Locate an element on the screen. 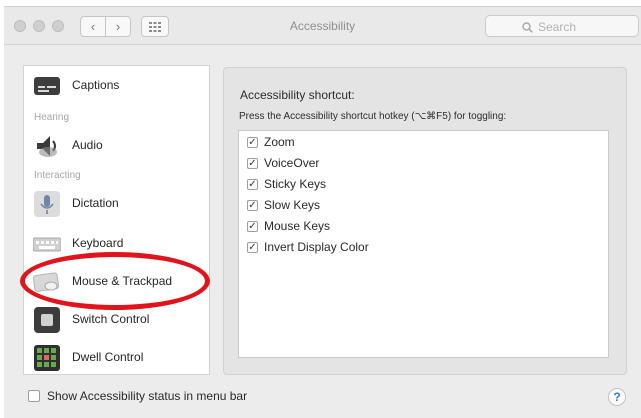 Image resolution: width=641 pixels, height=418 pixels. option-row-slow-keys: ✓ Slow Keys is located at coordinates (283, 205).